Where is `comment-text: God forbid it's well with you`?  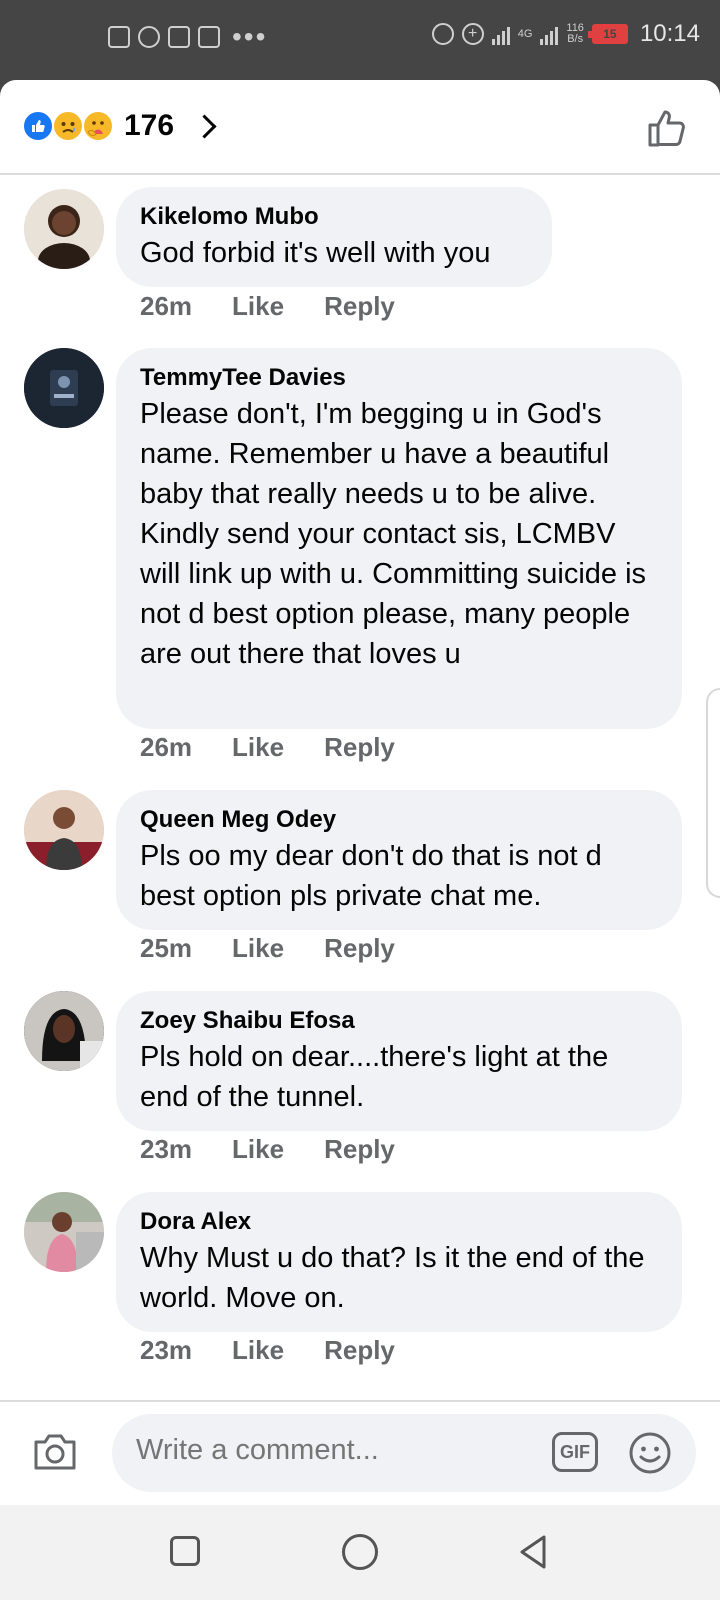
comment-text: God forbid it's well with you is located at coordinates (315, 253).